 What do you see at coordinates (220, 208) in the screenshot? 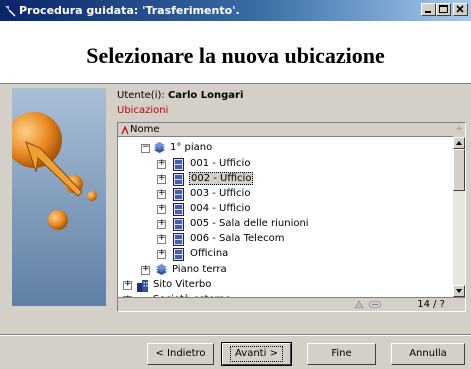
I see `tree-row-label: 004 - Ufficio` at bounding box center [220, 208].